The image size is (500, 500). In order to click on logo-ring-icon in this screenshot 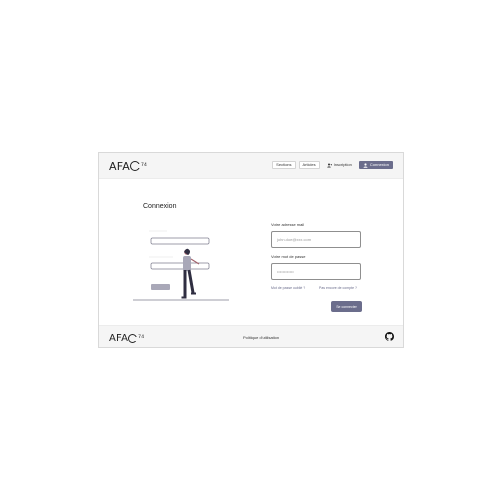, I will do `click(135, 166)`.